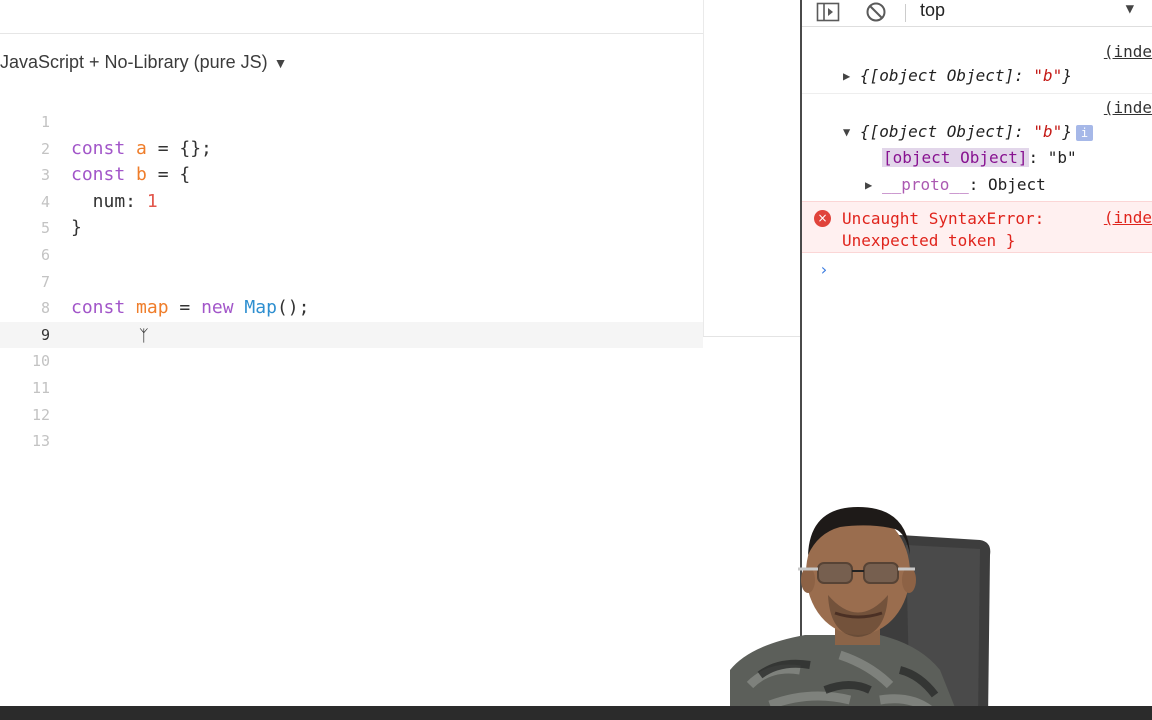 This screenshot has width=1152, height=720. I want to click on line-number: 9, so click(45, 334).